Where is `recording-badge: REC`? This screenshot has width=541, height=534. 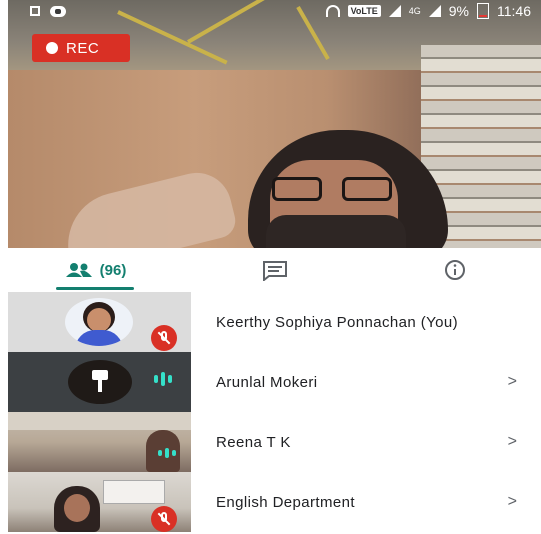 recording-badge: REC is located at coordinates (81, 48).